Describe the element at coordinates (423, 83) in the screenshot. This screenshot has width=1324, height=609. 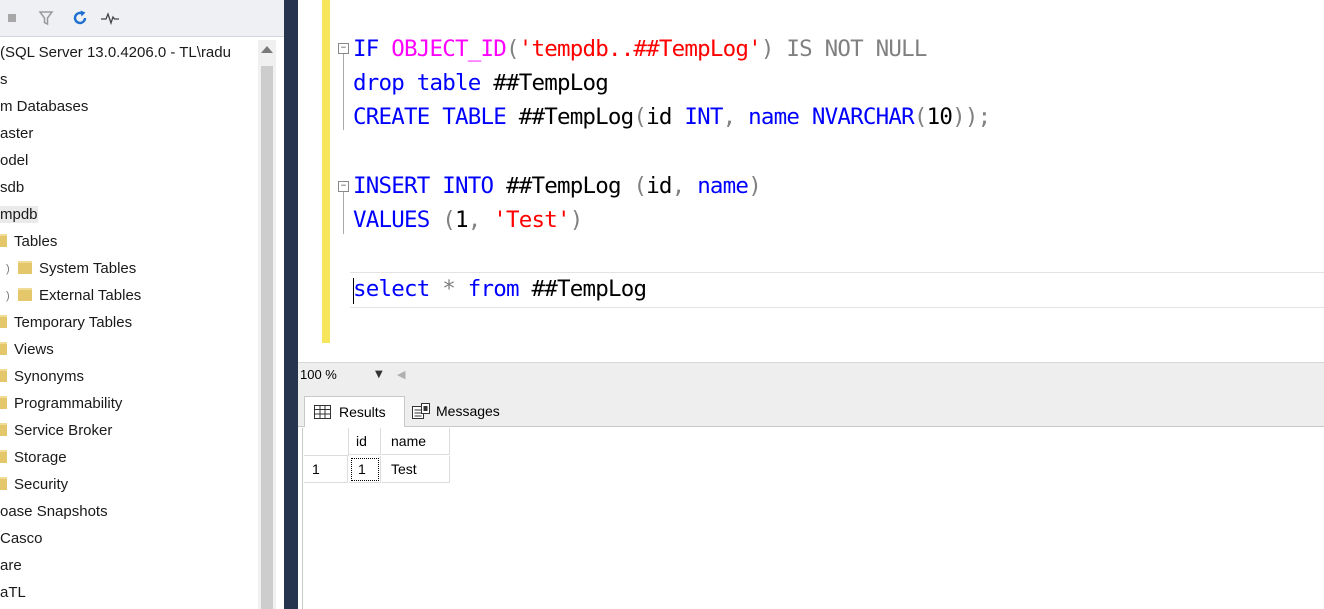
I see `code-token: drop table` at that location.